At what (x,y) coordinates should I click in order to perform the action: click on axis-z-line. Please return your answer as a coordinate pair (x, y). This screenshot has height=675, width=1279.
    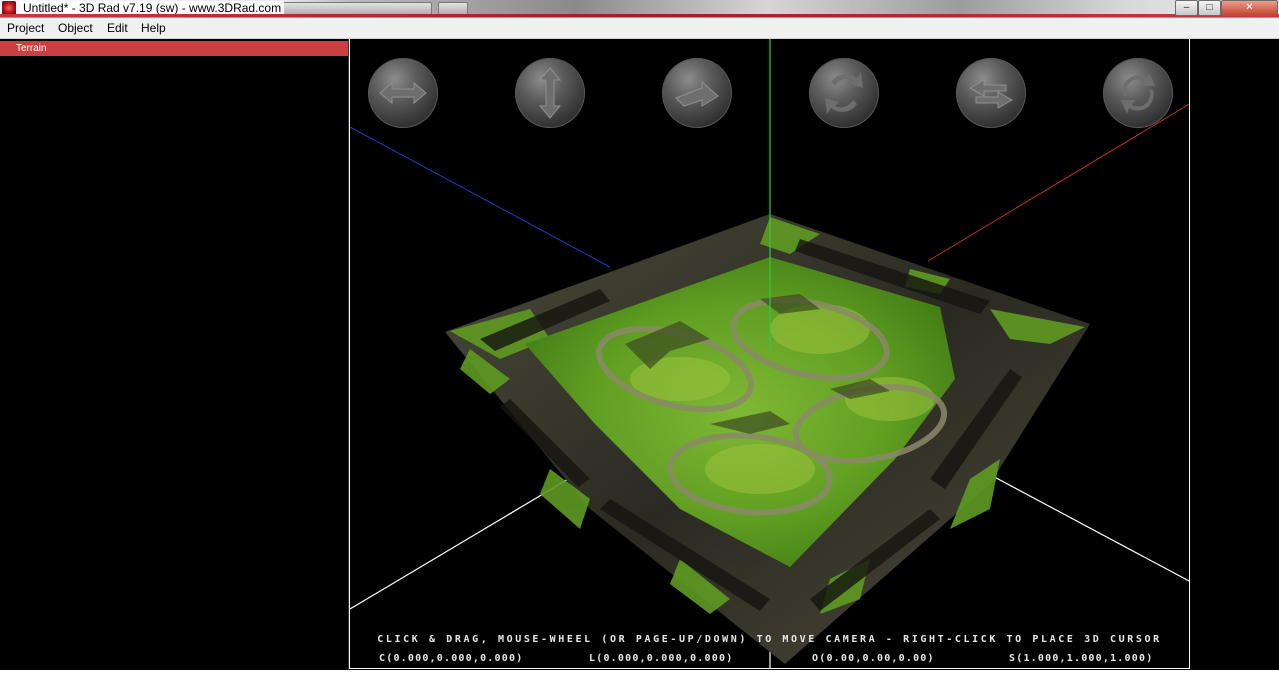
    Looking at the image, I should click on (480, 197).